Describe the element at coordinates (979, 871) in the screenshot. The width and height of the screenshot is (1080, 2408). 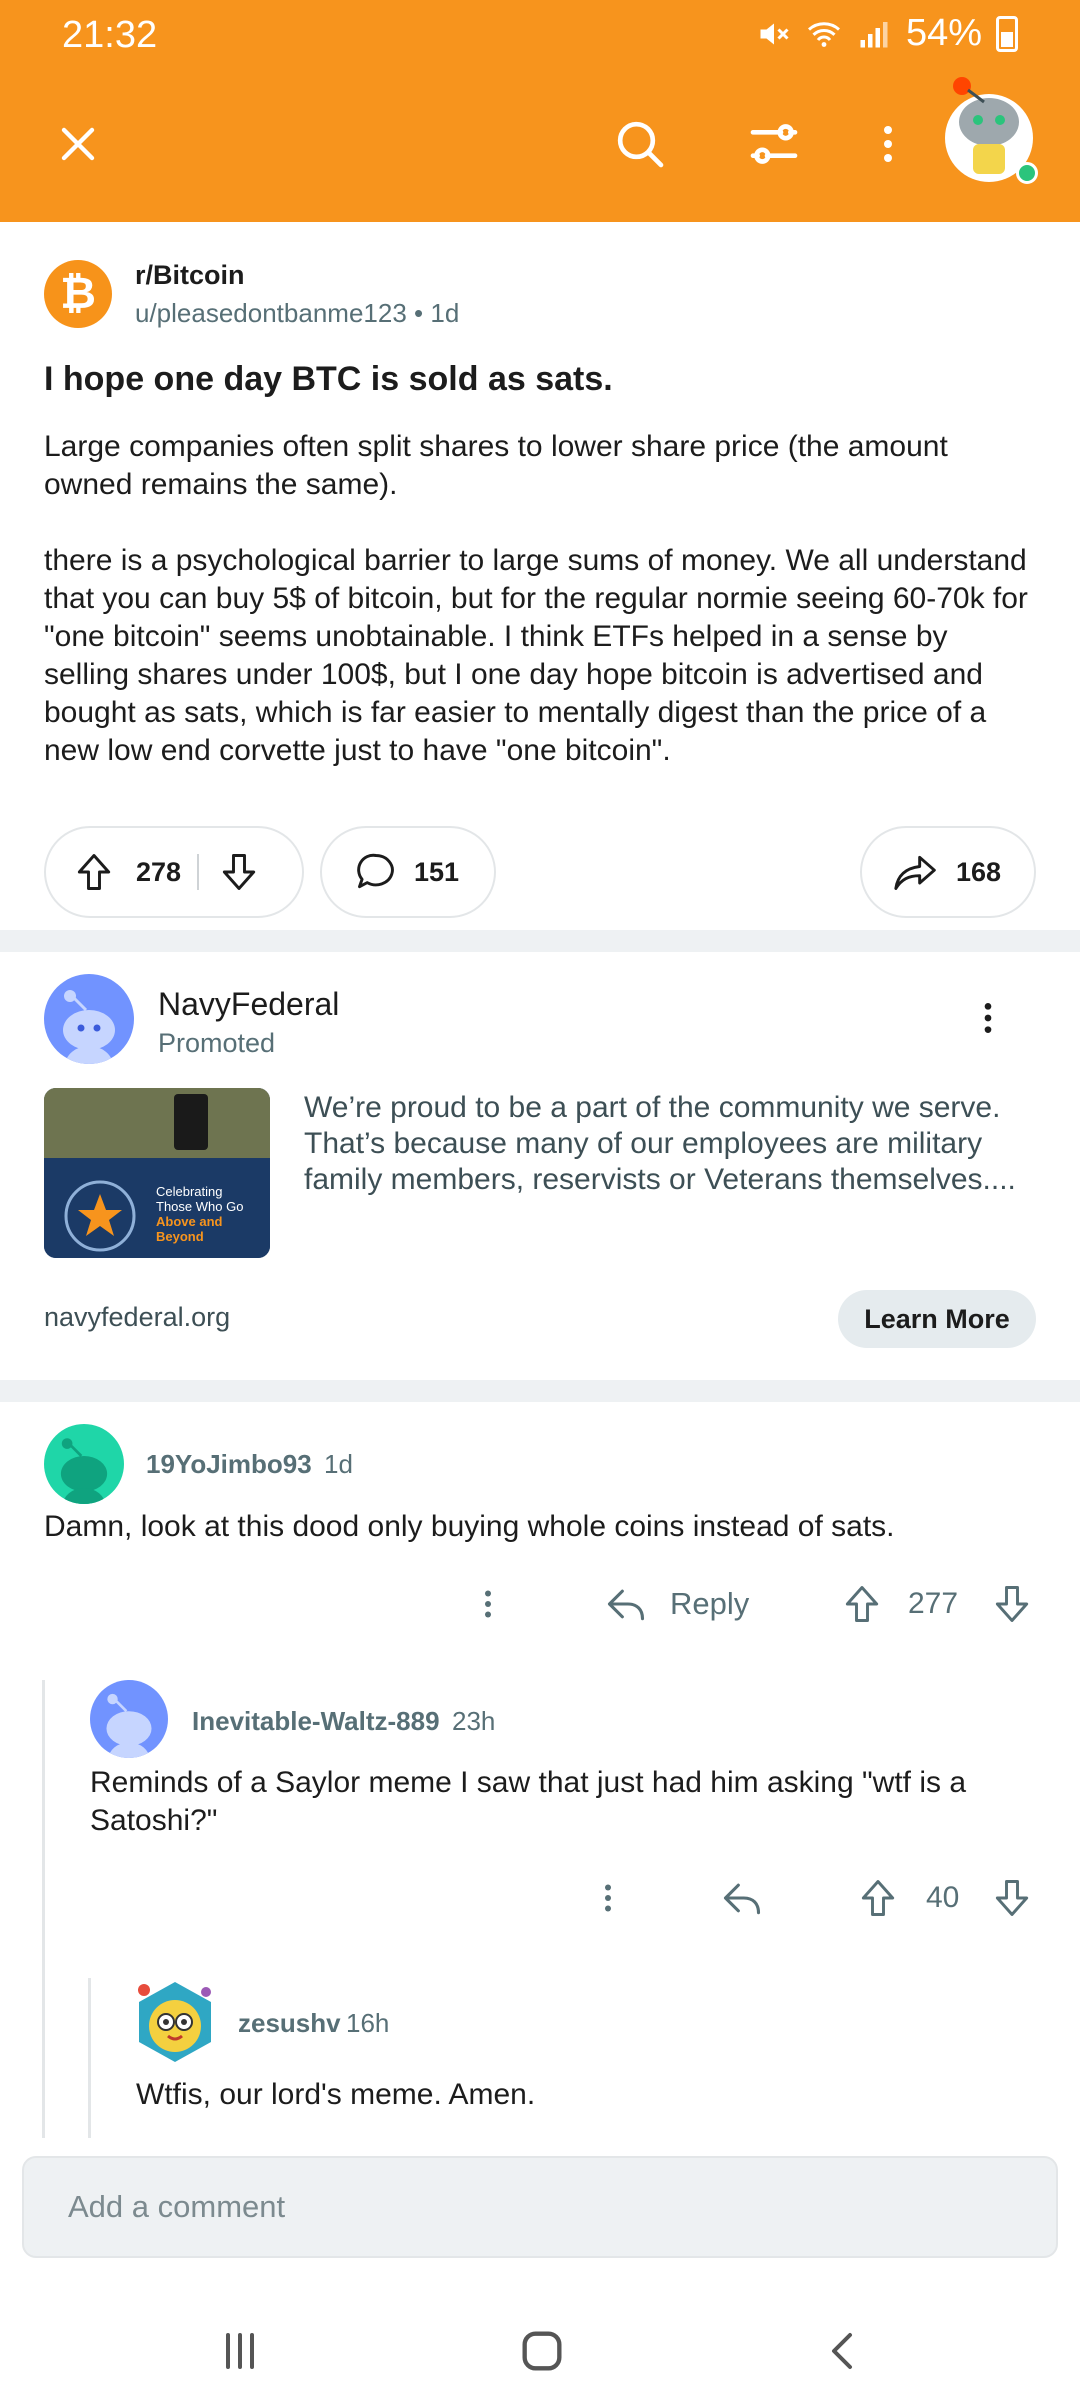
I see `share-count: 168` at that location.